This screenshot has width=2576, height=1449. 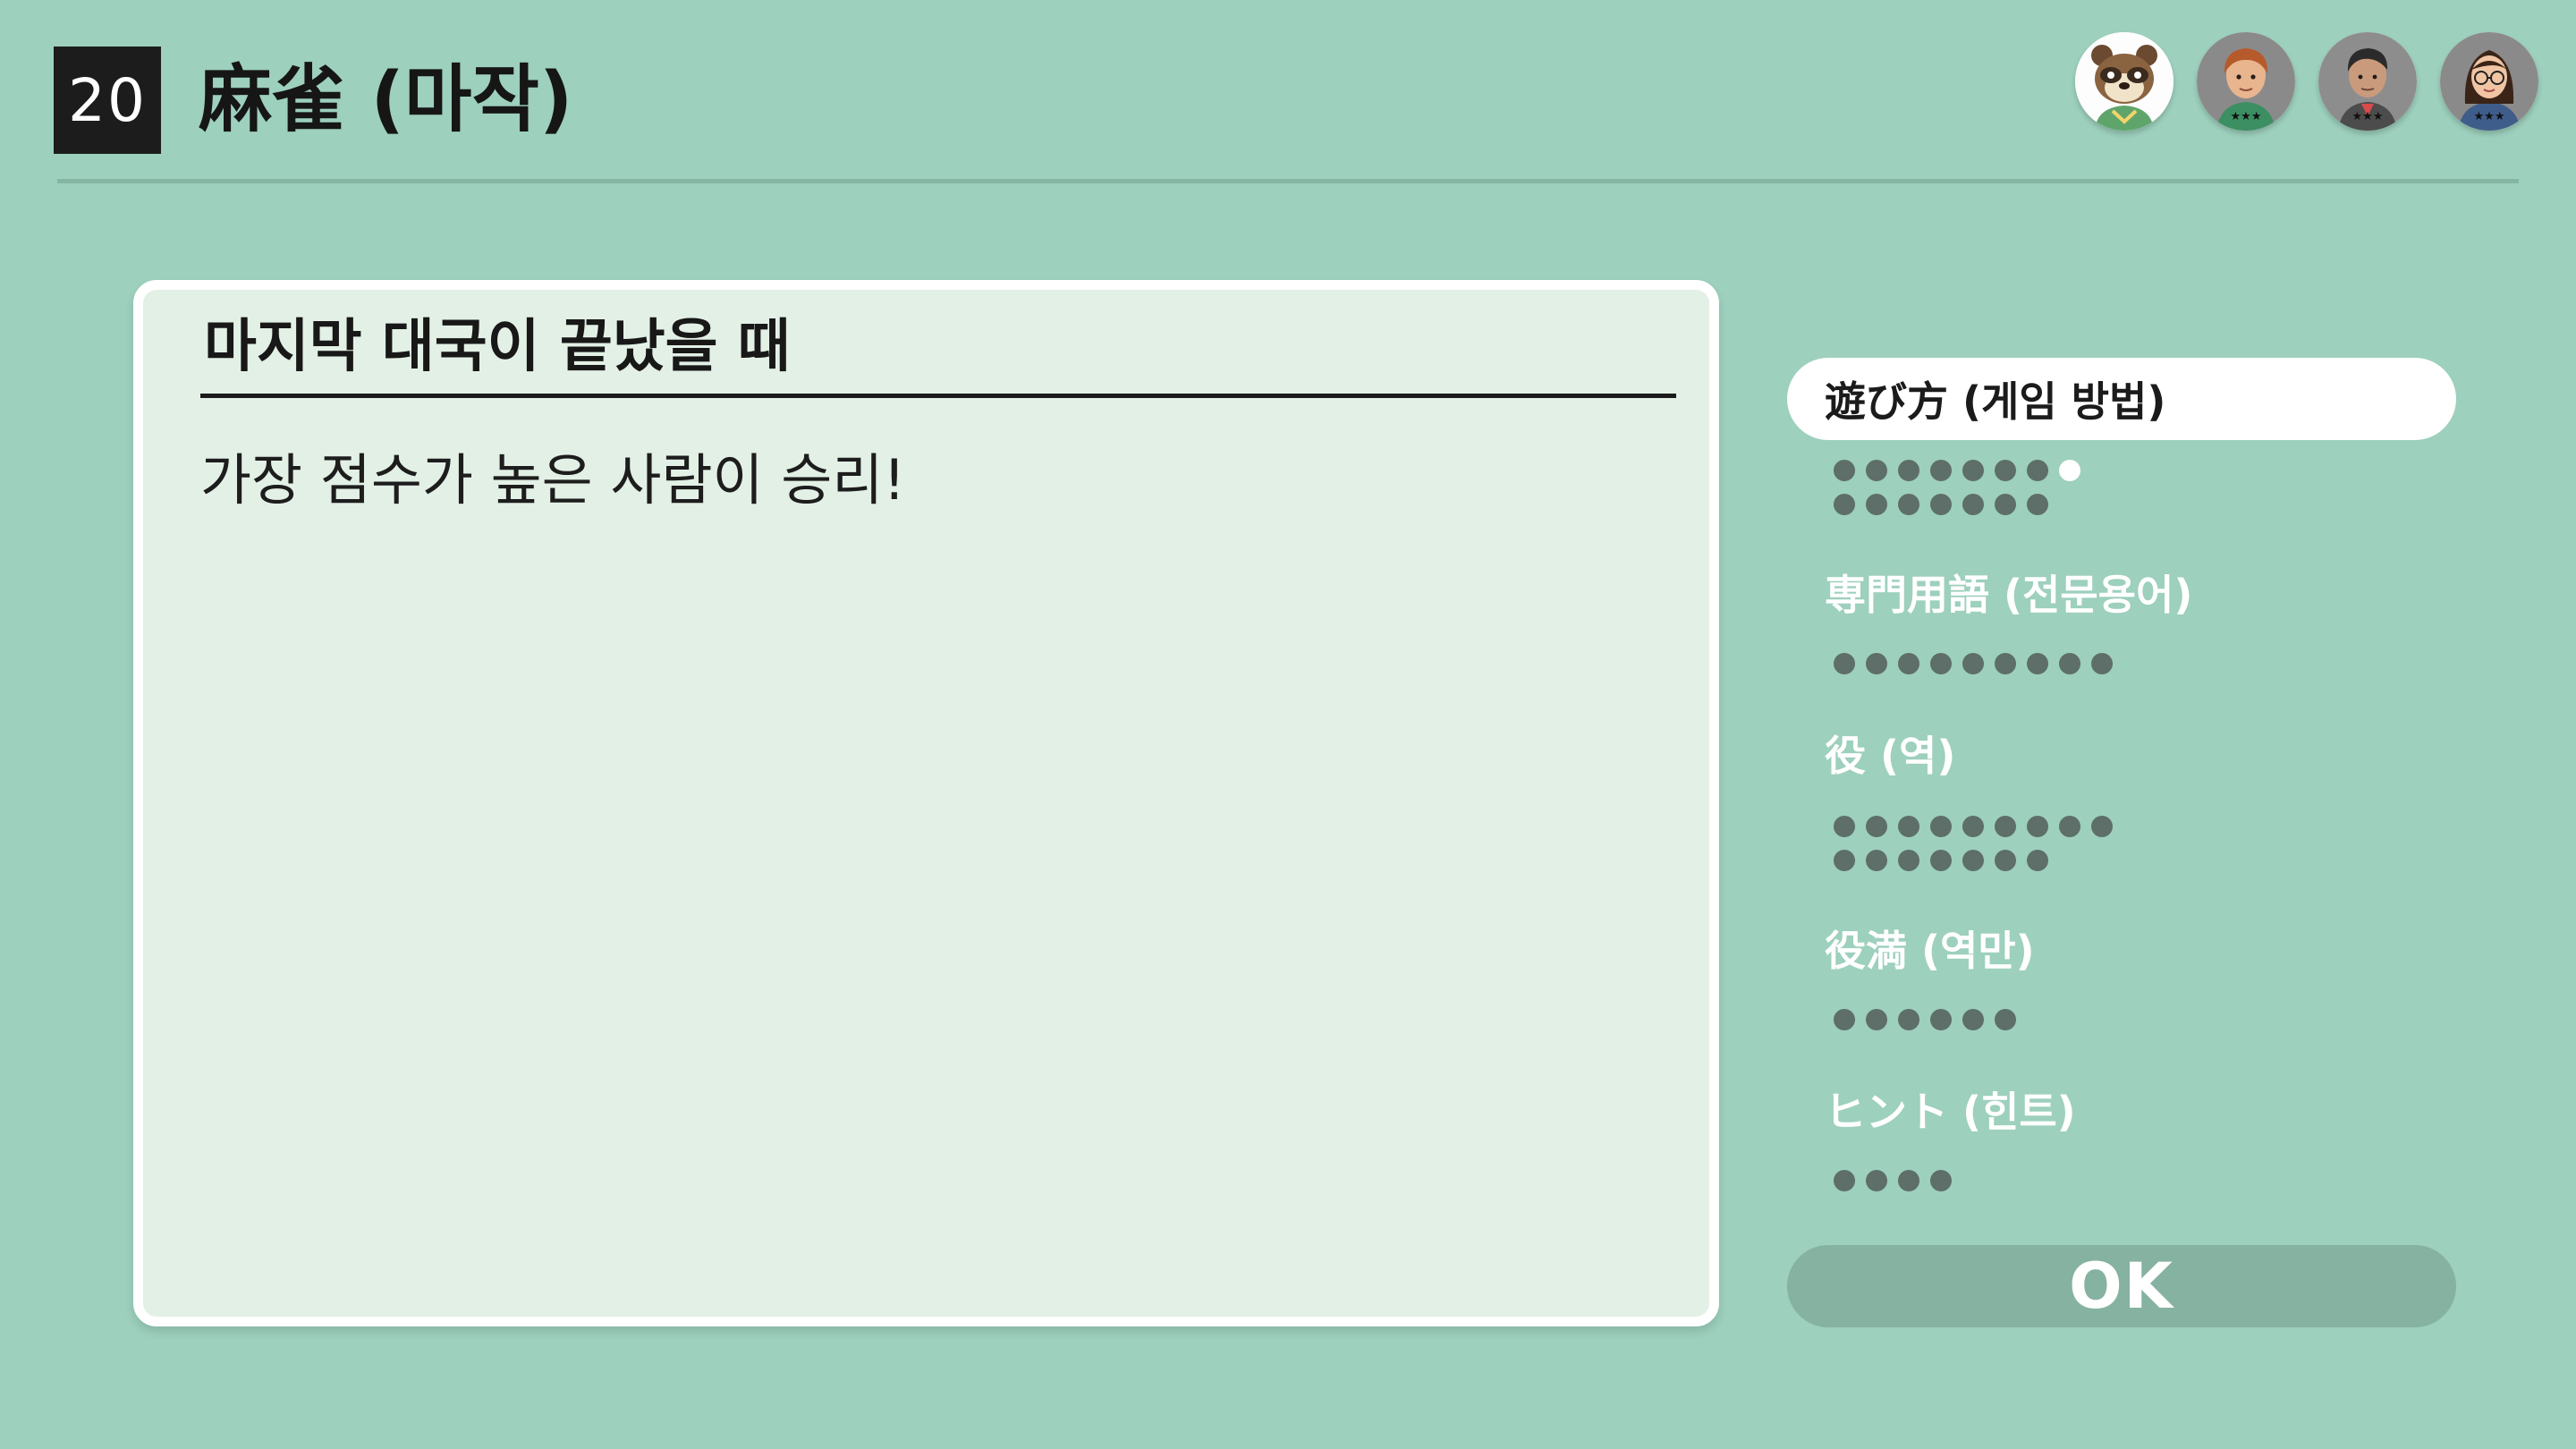 What do you see at coordinates (2069, 470) in the screenshot?
I see `page-dot-current` at bounding box center [2069, 470].